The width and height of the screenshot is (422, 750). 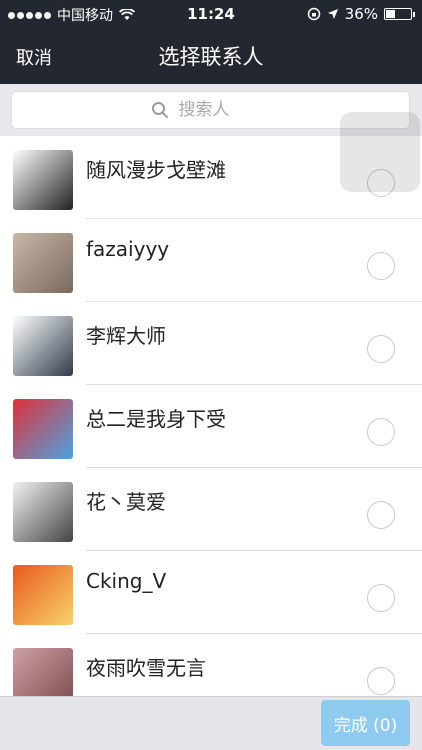 What do you see at coordinates (211, 260) in the screenshot?
I see `contact-row: fazaiyyy` at bounding box center [211, 260].